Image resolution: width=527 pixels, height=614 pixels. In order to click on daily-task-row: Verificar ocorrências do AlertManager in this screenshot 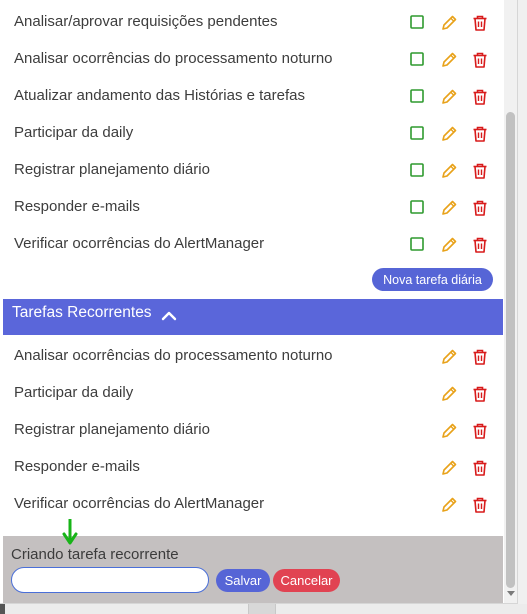, I will do `click(253, 244)`.